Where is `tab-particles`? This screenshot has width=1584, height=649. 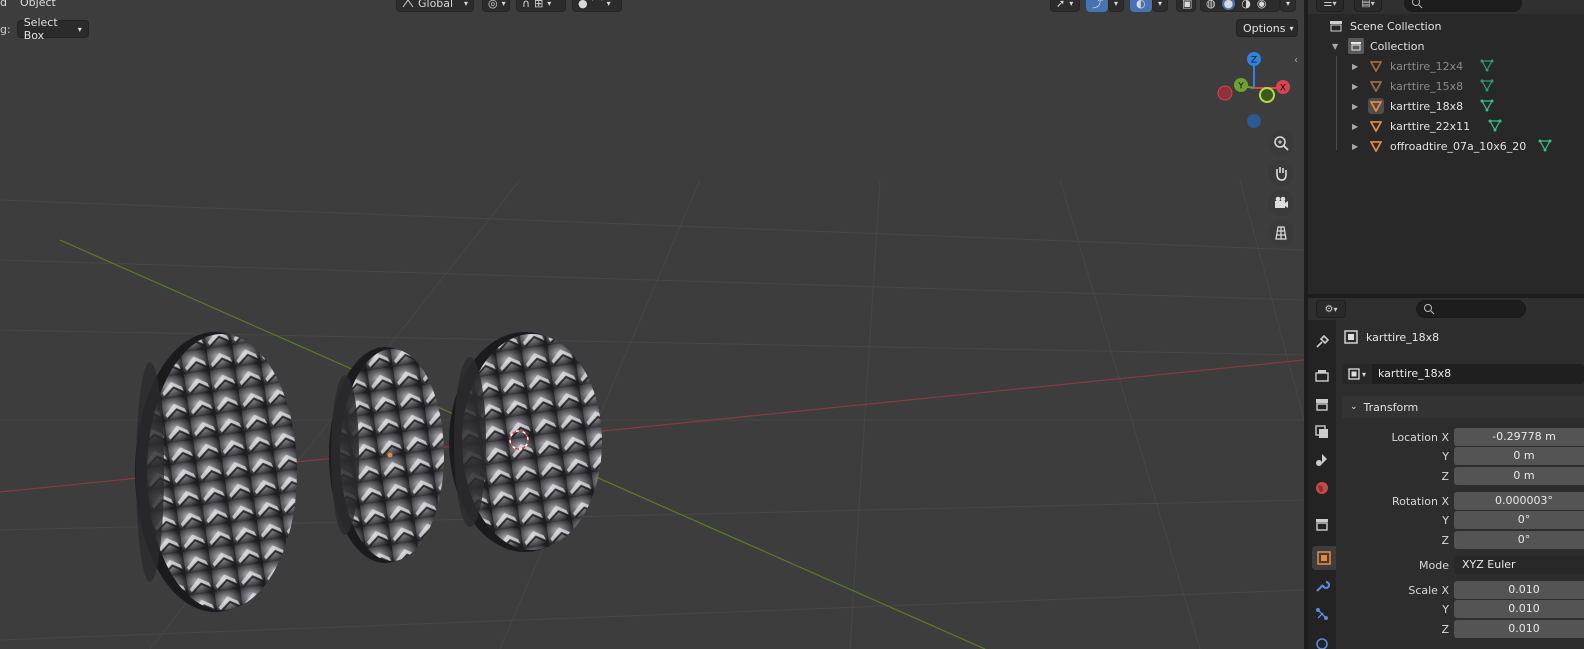
tab-particles is located at coordinates (1322, 614).